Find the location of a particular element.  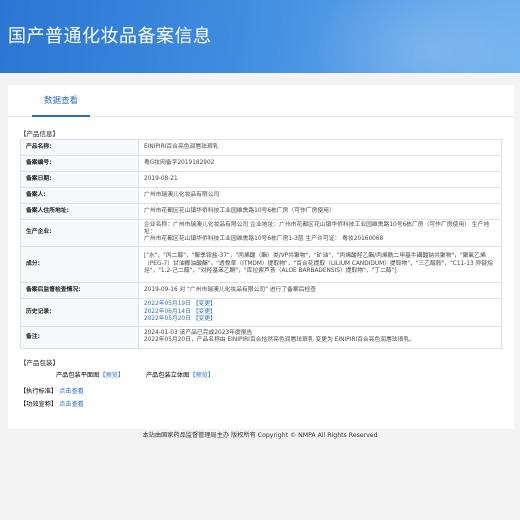

product-name-value: EINIPIRI百合亮色润唇珐琅乳 is located at coordinates (320, 147).